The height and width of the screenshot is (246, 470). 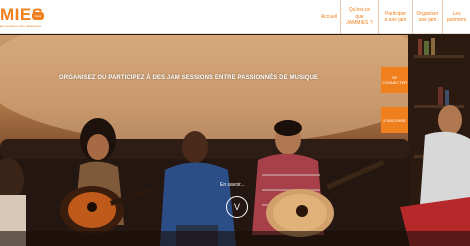 I want to click on scroll-down-button: V, so click(x=237, y=207).